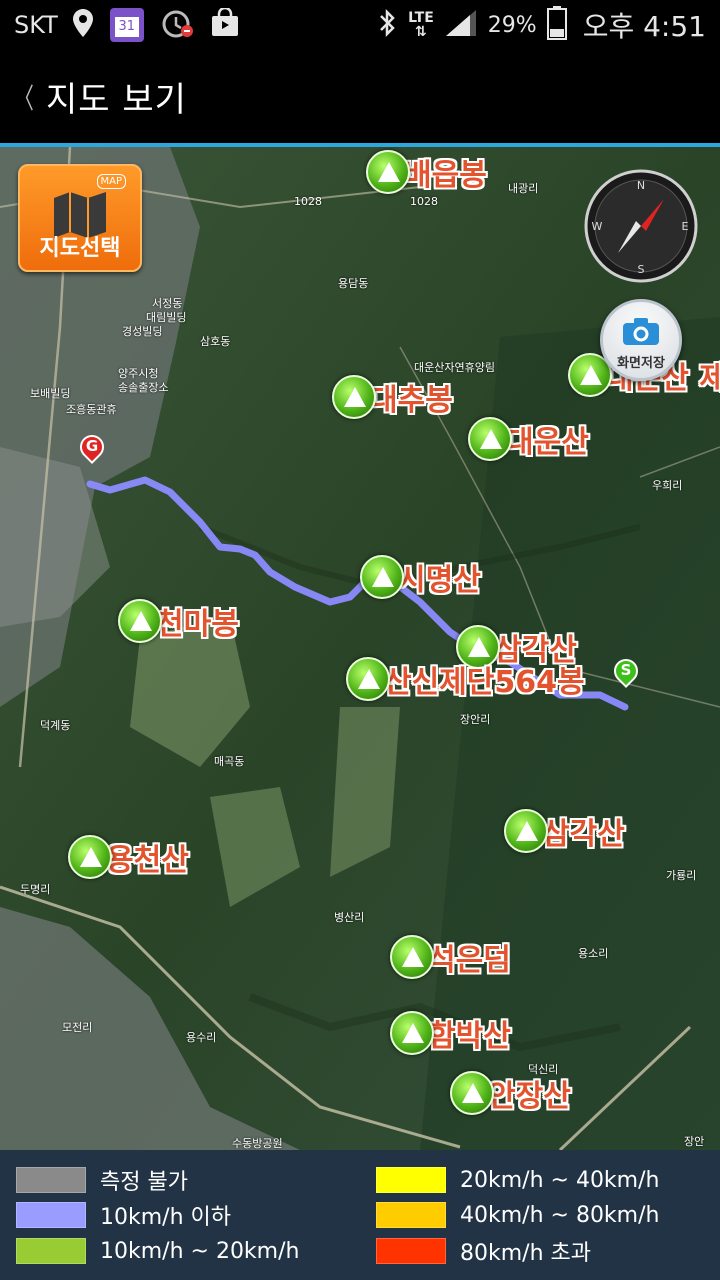 Image resolution: width=720 pixels, height=1280 pixels. I want to click on peak-label: 함박산, so click(469, 1036).